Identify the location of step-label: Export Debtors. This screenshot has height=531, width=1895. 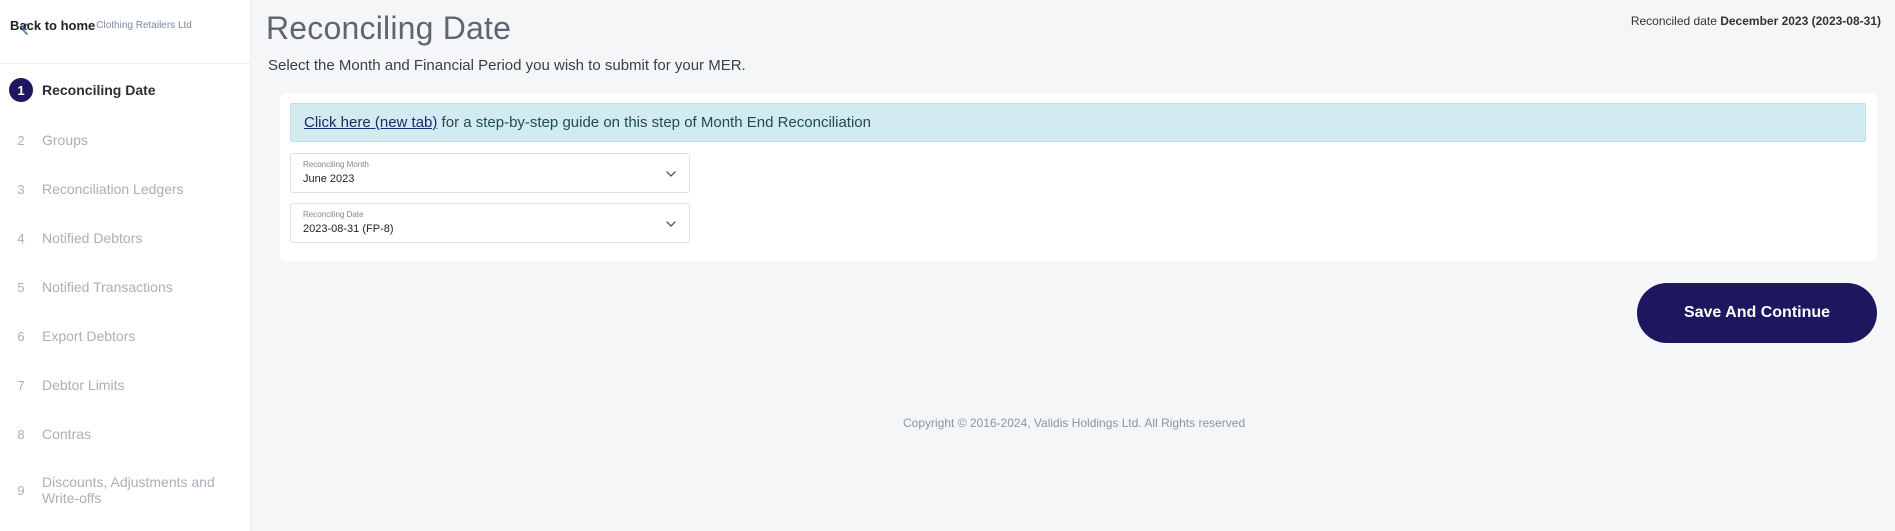
(89, 336).